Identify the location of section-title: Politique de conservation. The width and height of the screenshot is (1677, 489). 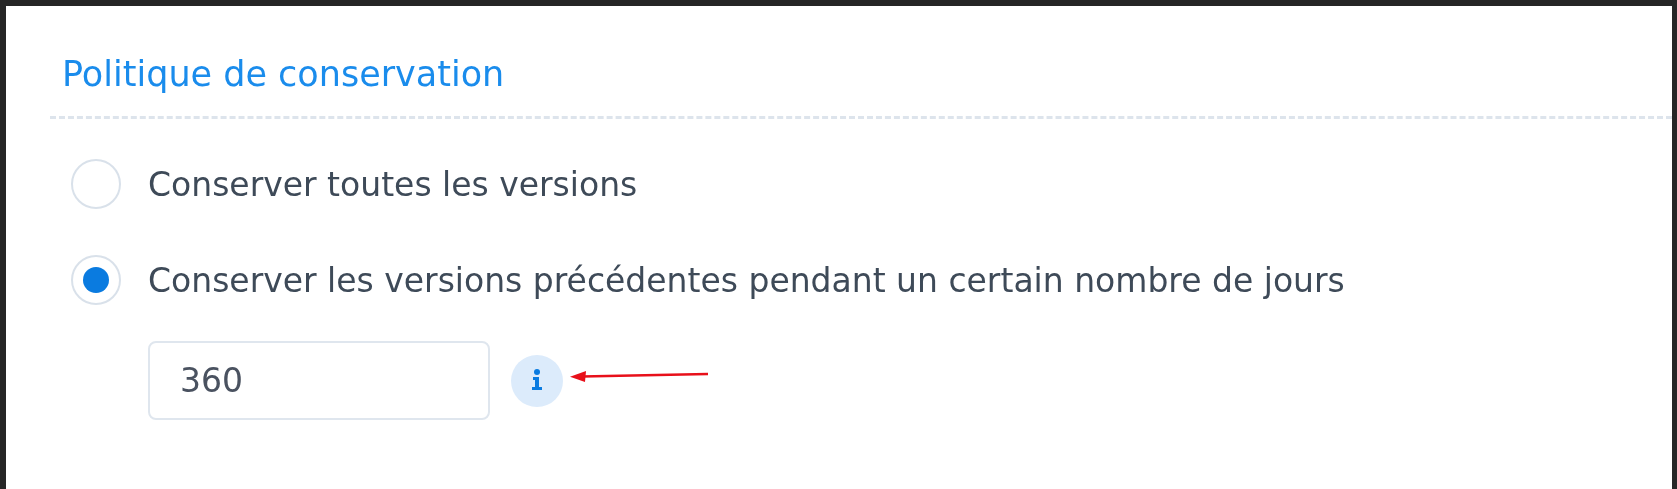
(284, 74).